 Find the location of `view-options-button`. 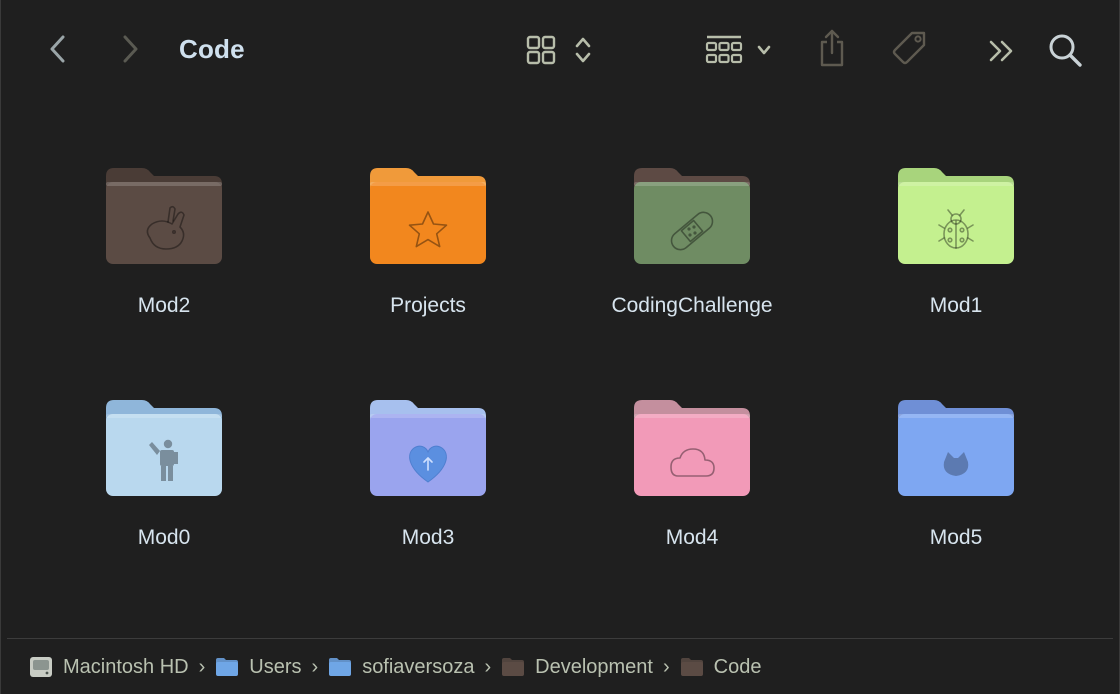

view-options-button is located at coordinates (559, 50).